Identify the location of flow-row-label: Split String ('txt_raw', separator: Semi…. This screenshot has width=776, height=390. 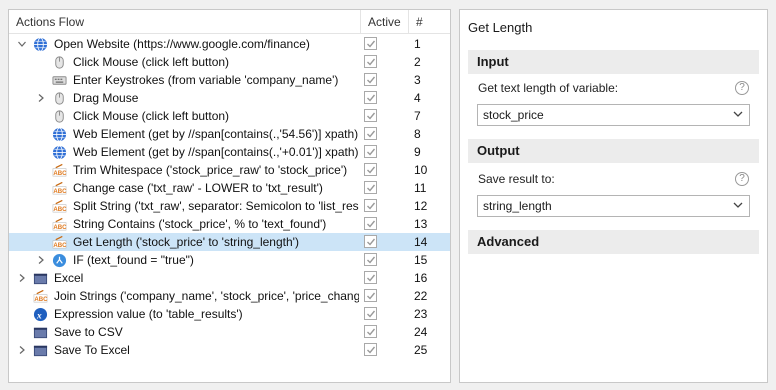
(216, 206).